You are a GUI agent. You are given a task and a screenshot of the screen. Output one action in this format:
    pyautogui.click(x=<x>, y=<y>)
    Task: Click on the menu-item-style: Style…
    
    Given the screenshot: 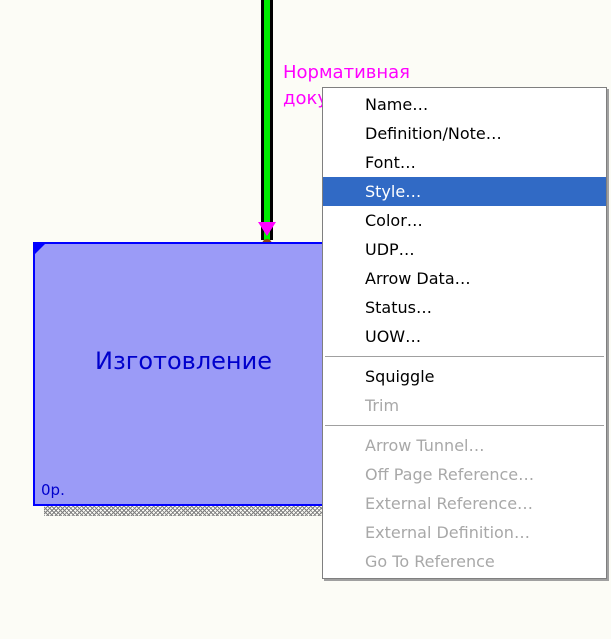 What is the action you would take?
    pyautogui.click(x=464, y=191)
    